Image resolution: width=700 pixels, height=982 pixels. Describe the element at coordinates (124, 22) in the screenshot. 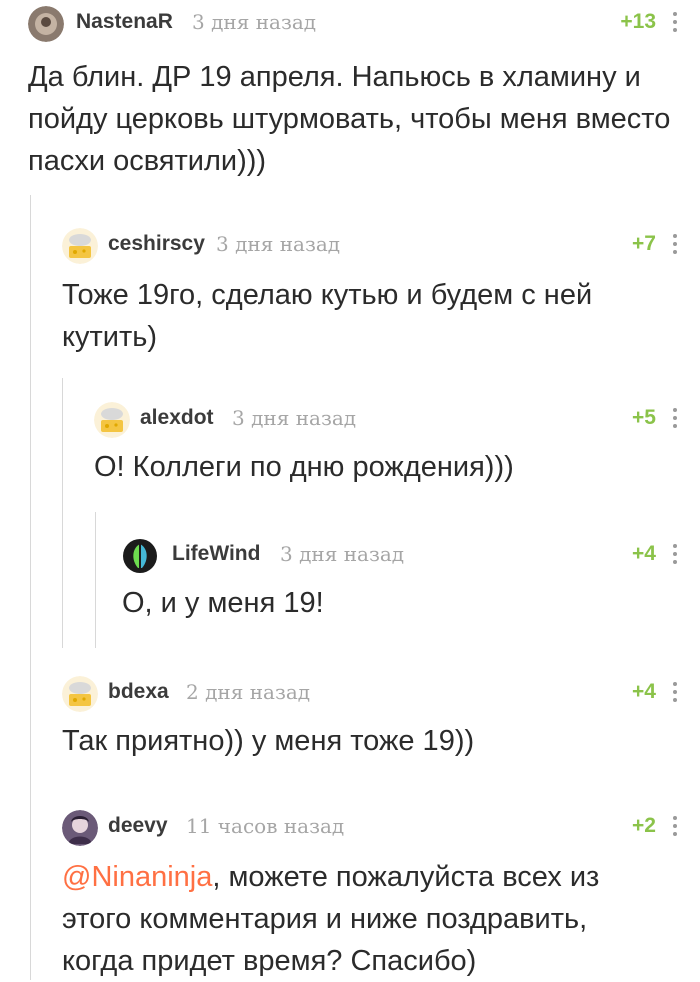

I see `author-name: NastenaR` at that location.